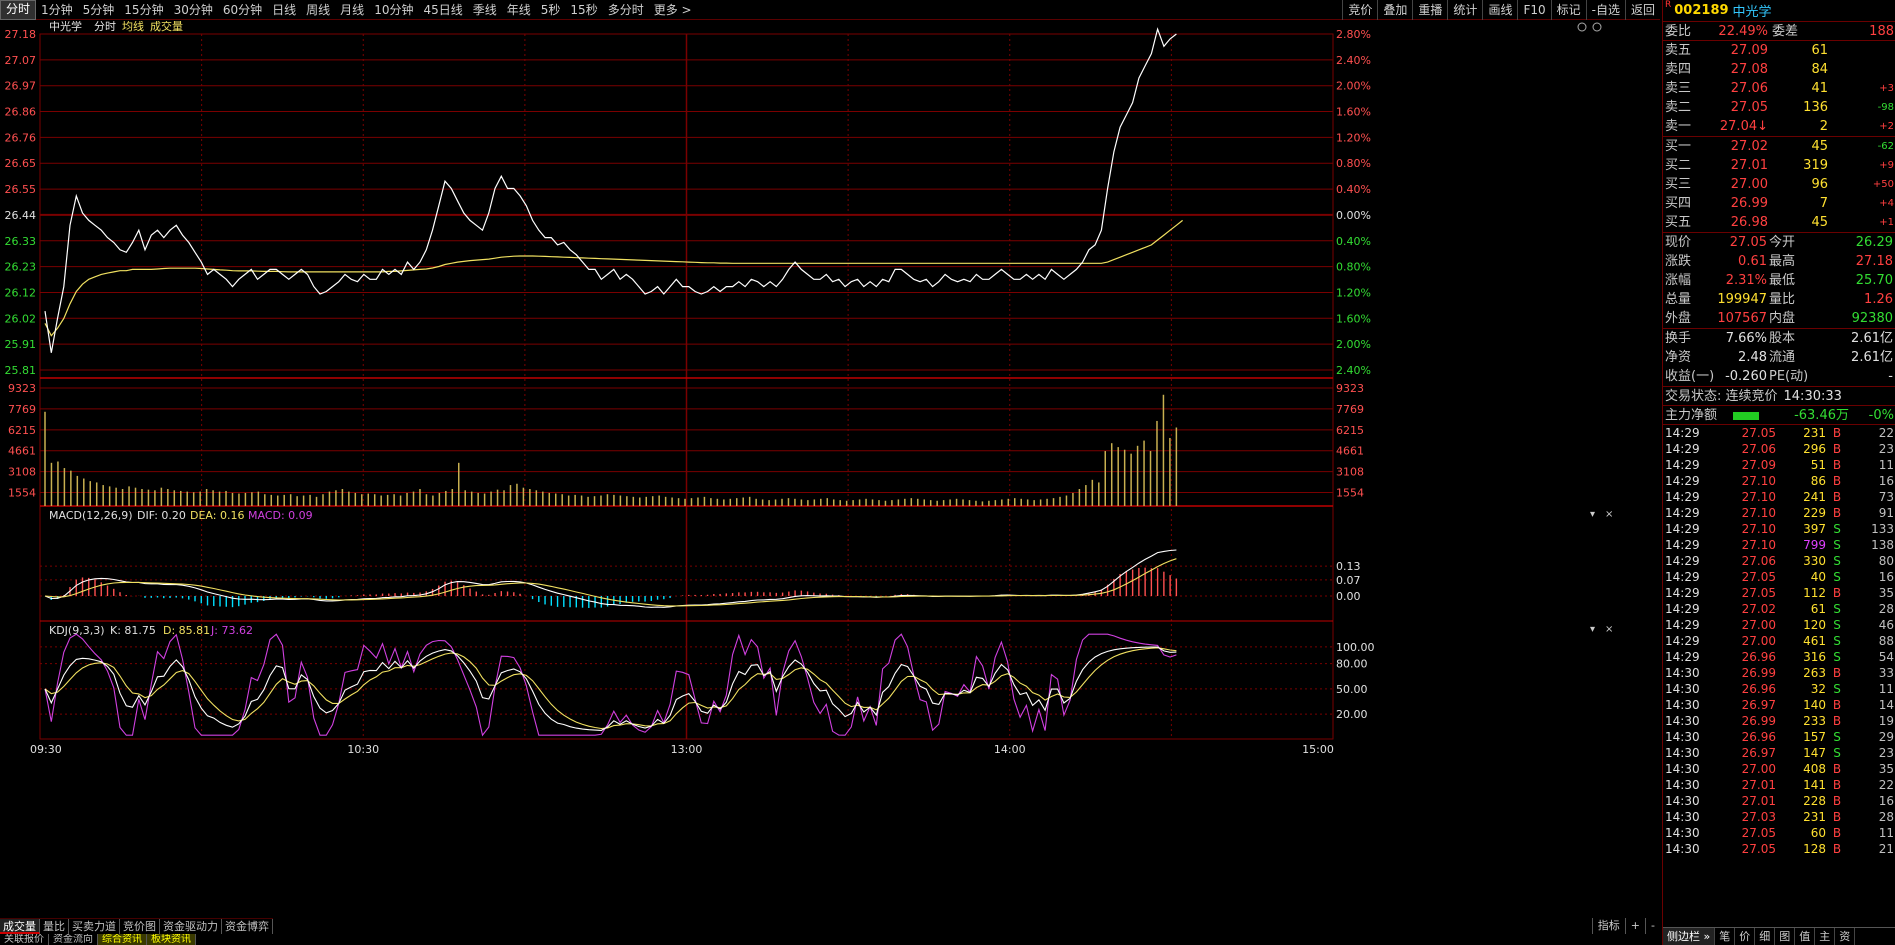  What do you see at coordinates (1779, 513) in the screenshot?
I see `tick-row: 14:29 27.10 229 B 91` at bounding box center [1779, 513].